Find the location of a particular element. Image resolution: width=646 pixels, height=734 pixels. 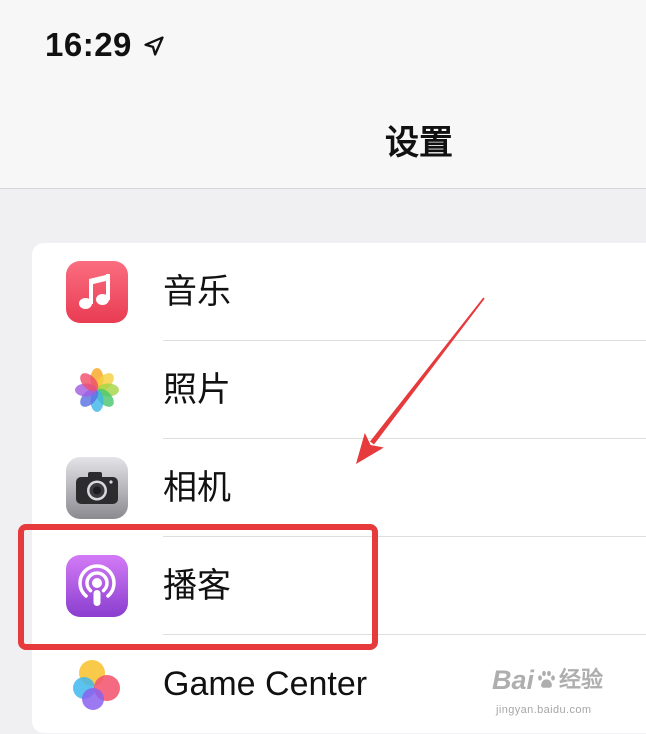

settings-row-label: 音乐 is located at coordinates (197, 292).